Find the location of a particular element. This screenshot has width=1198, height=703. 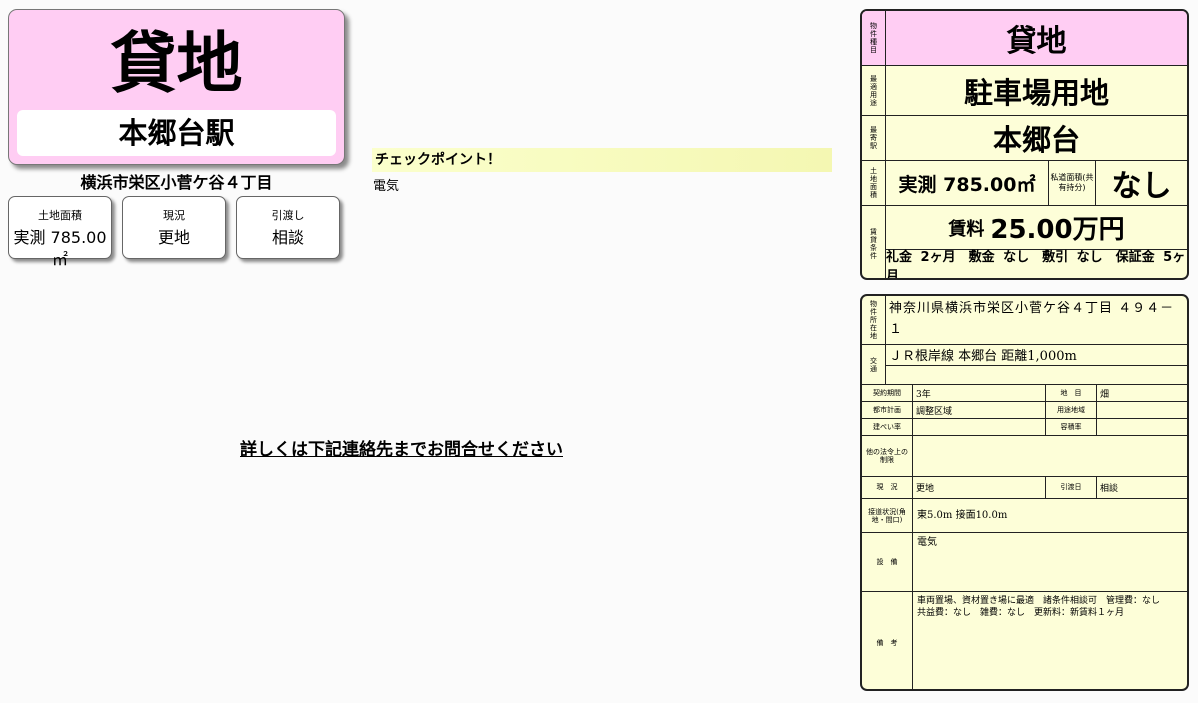

detail-row-road: 接道状況(角地・間口) 東5.0m 接面10.0m is located at coordinates (1024, 516).